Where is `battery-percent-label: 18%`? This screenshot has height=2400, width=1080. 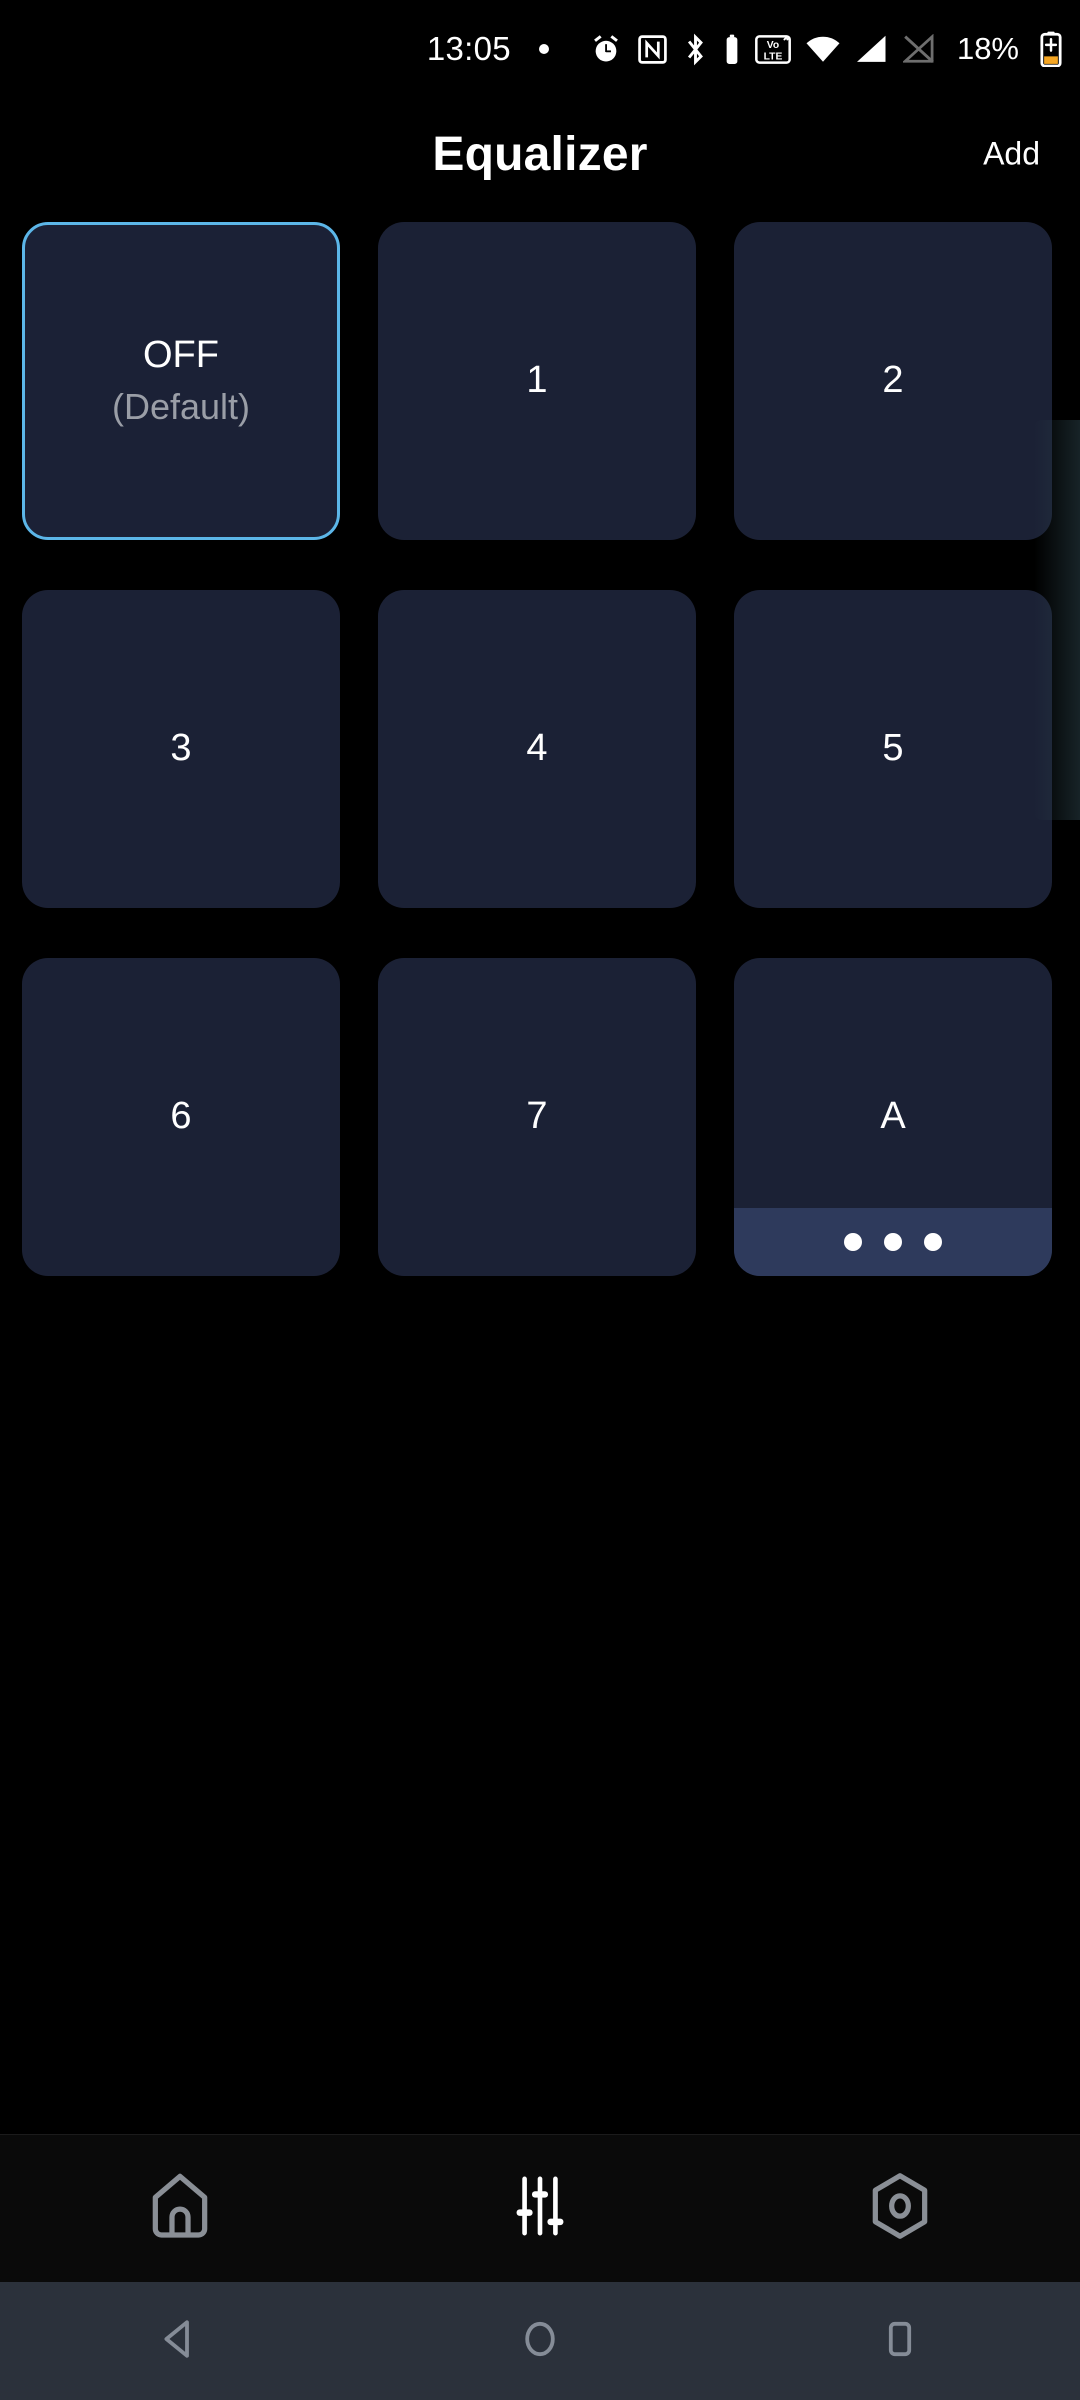
battery-percent-label: 18% is located at coordinates (987, 48).